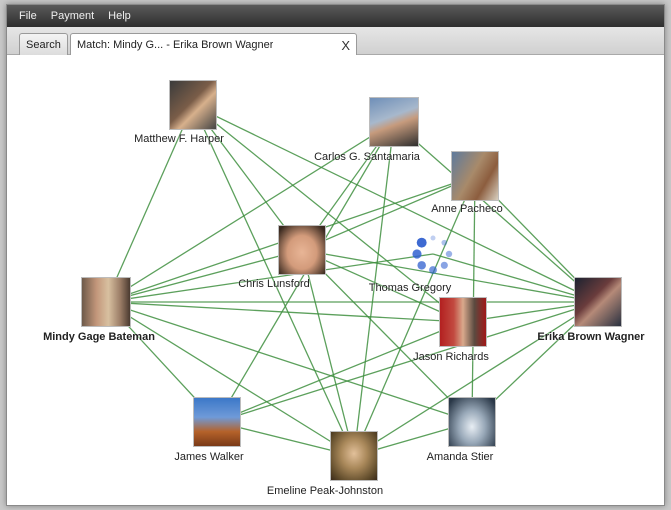 The height and width of the screenshot is (510, 671). I want to click on avatar-mindy, so click(106, 302).